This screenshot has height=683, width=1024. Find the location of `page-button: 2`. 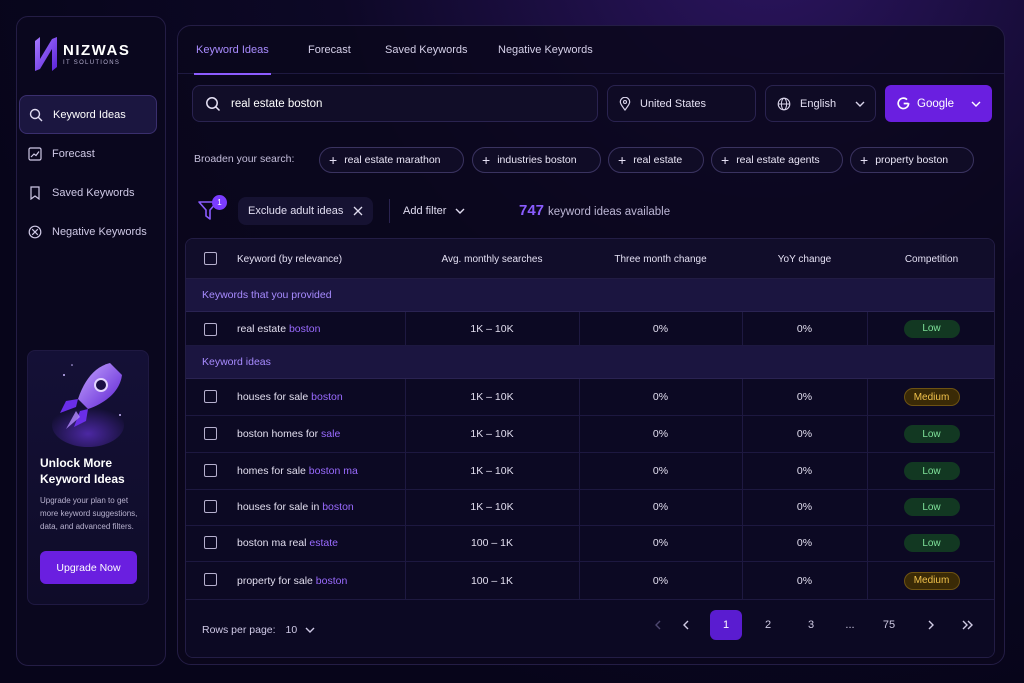

page-button: 2 is located at coordinates (768, 625).